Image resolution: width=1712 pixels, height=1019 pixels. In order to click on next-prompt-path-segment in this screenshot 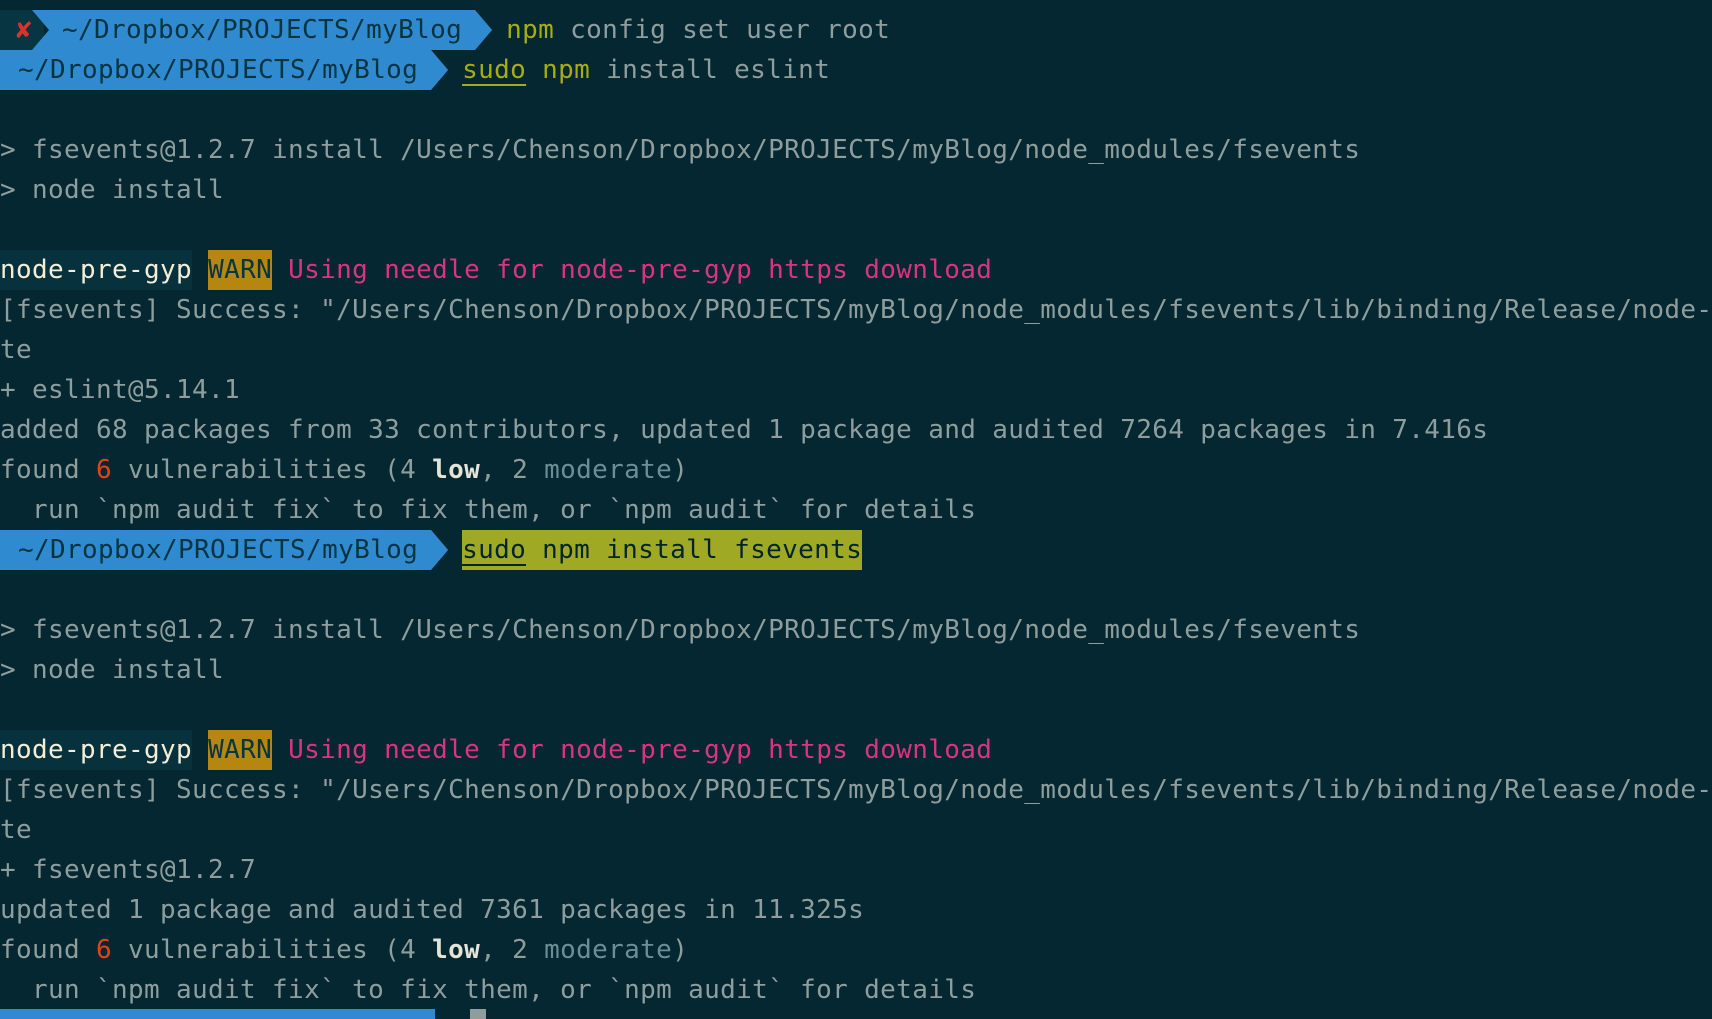, I will do `click(217, 1014)`.